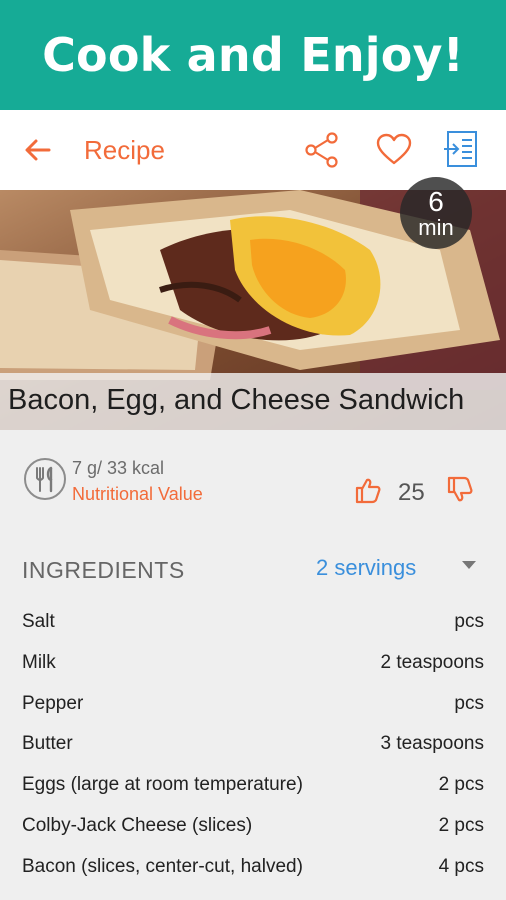 The height and width of the screenshot is (900, 506). What do you see at coordinates (469, 565) in the screenshot?
I see `chevron-down-icon` at bounding box center [469, 565].